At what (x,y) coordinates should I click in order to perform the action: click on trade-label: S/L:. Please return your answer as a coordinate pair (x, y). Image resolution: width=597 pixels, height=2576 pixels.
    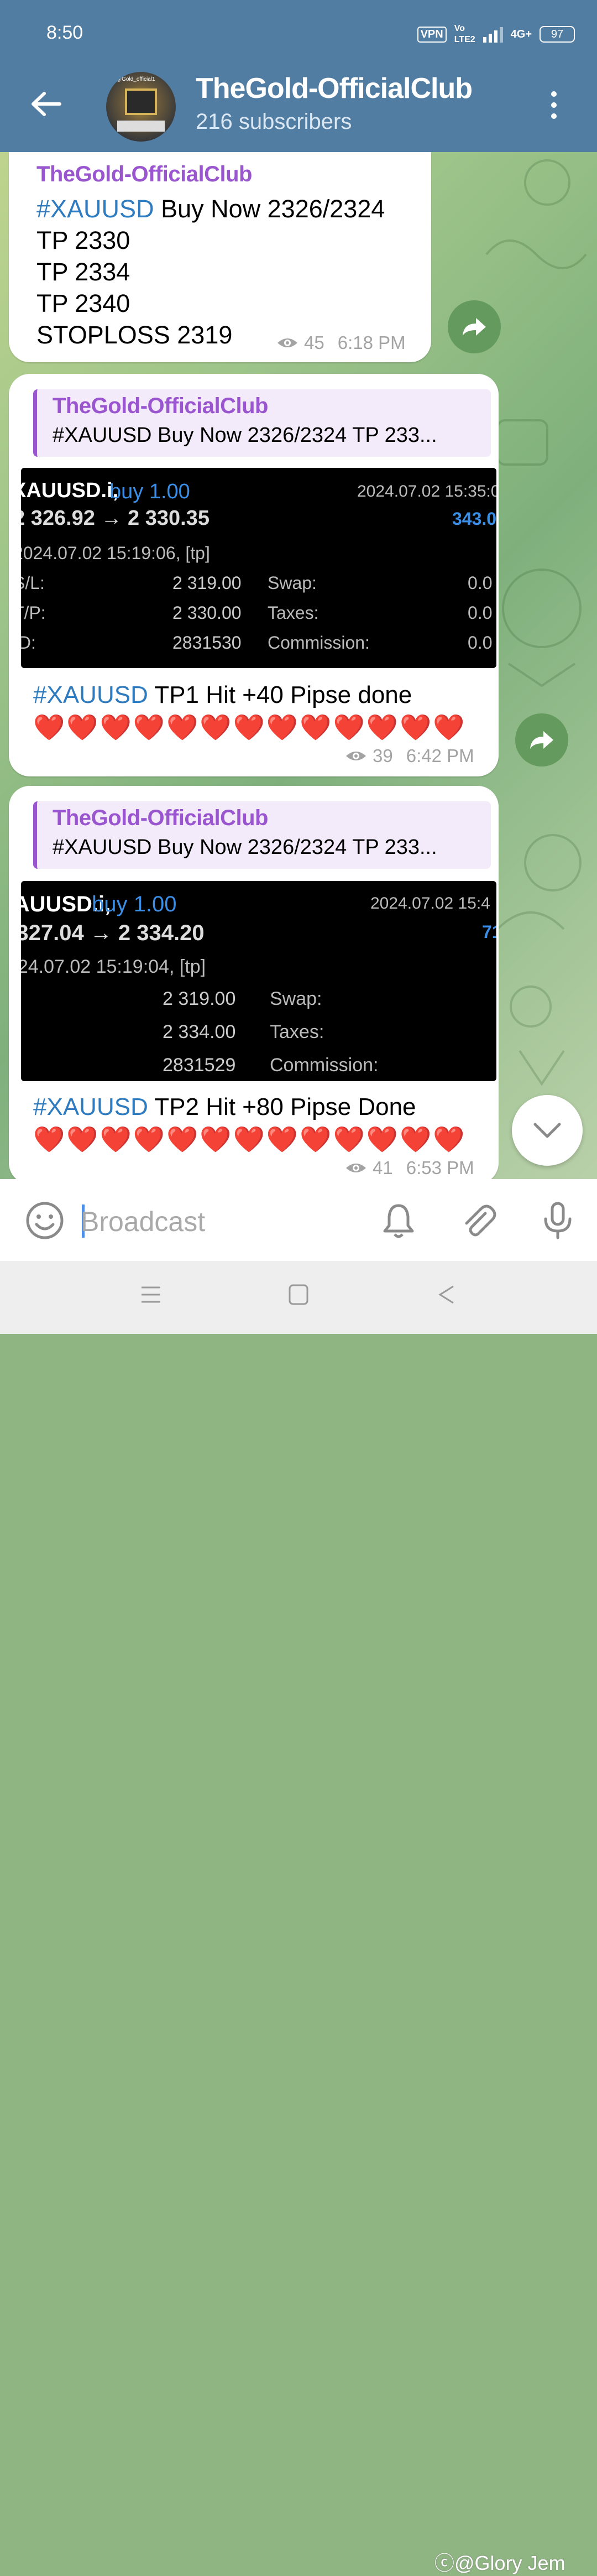
    Looking at the image, I should click on (33, 583).